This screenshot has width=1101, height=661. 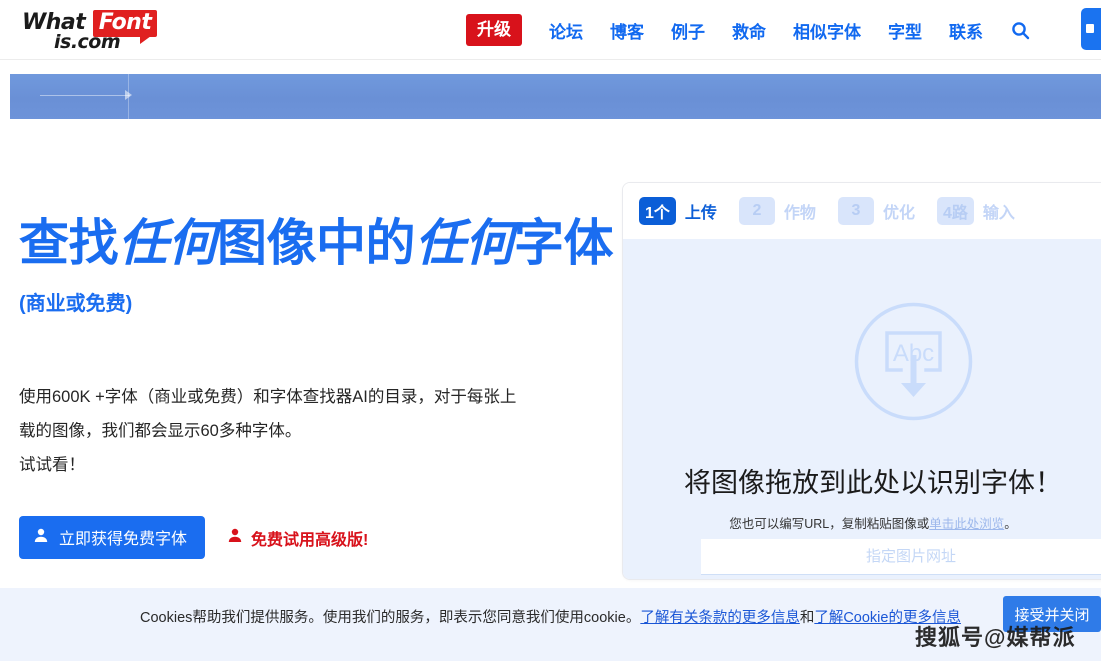 I want to click on search-icon, so click(x=1020, y=30).